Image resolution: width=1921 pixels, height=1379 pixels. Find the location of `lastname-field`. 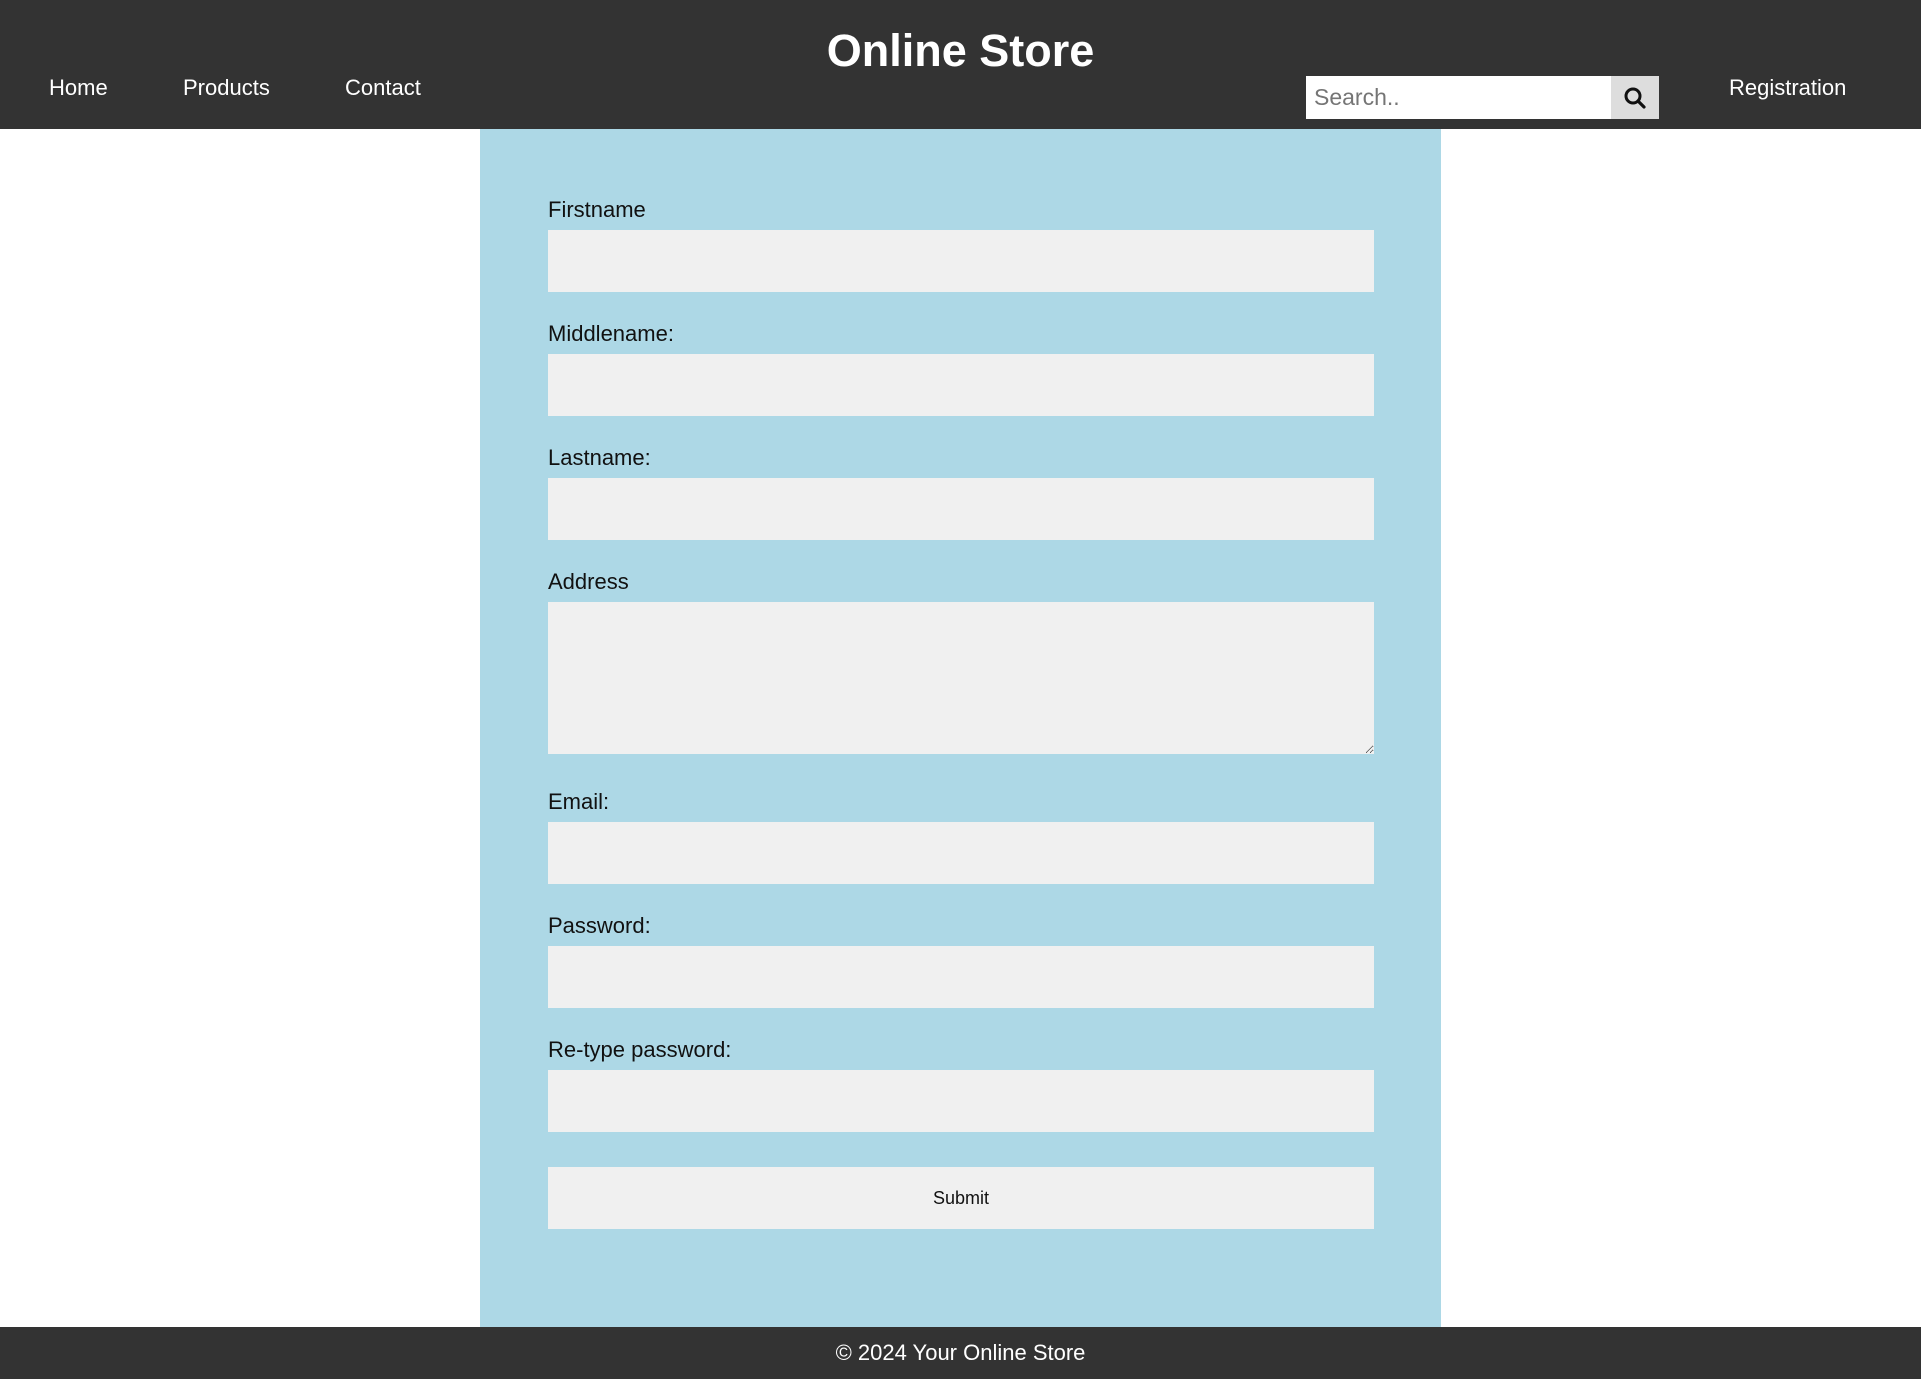

lastname-field is located at coordinates (961, 509).